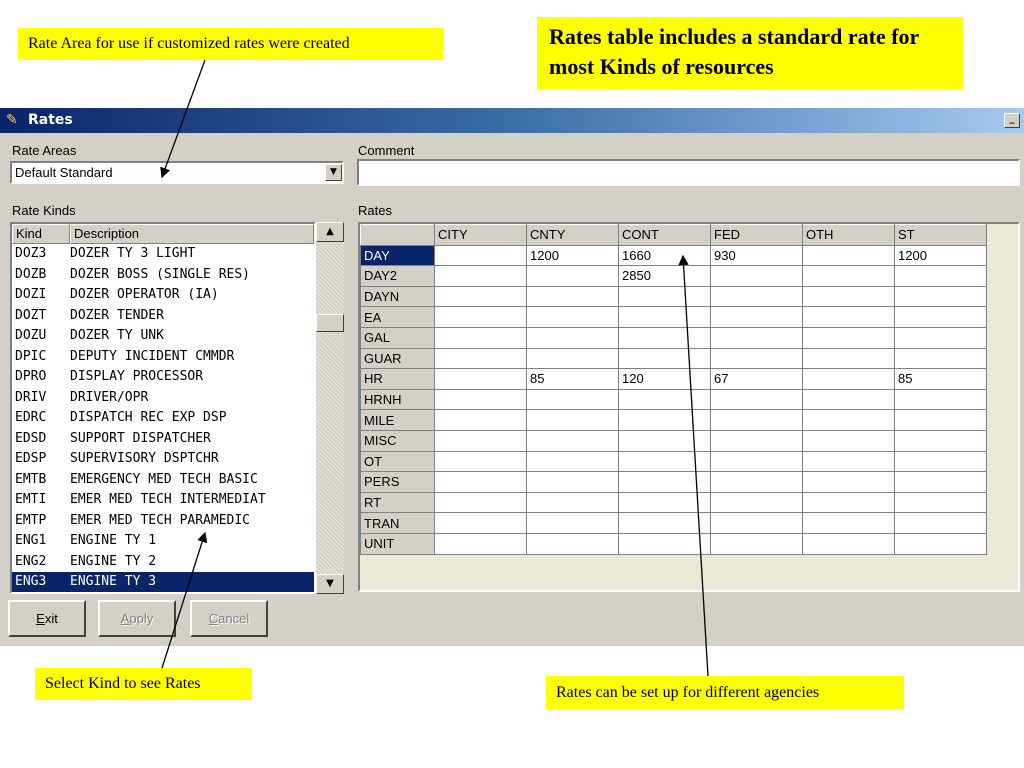 Image resolution: width=1024 pixels, height=768 pixels. What do you see at coordinates (693, 465) in the screenshot?
I see `arrow-agencies` at bounding box center [693, 465].